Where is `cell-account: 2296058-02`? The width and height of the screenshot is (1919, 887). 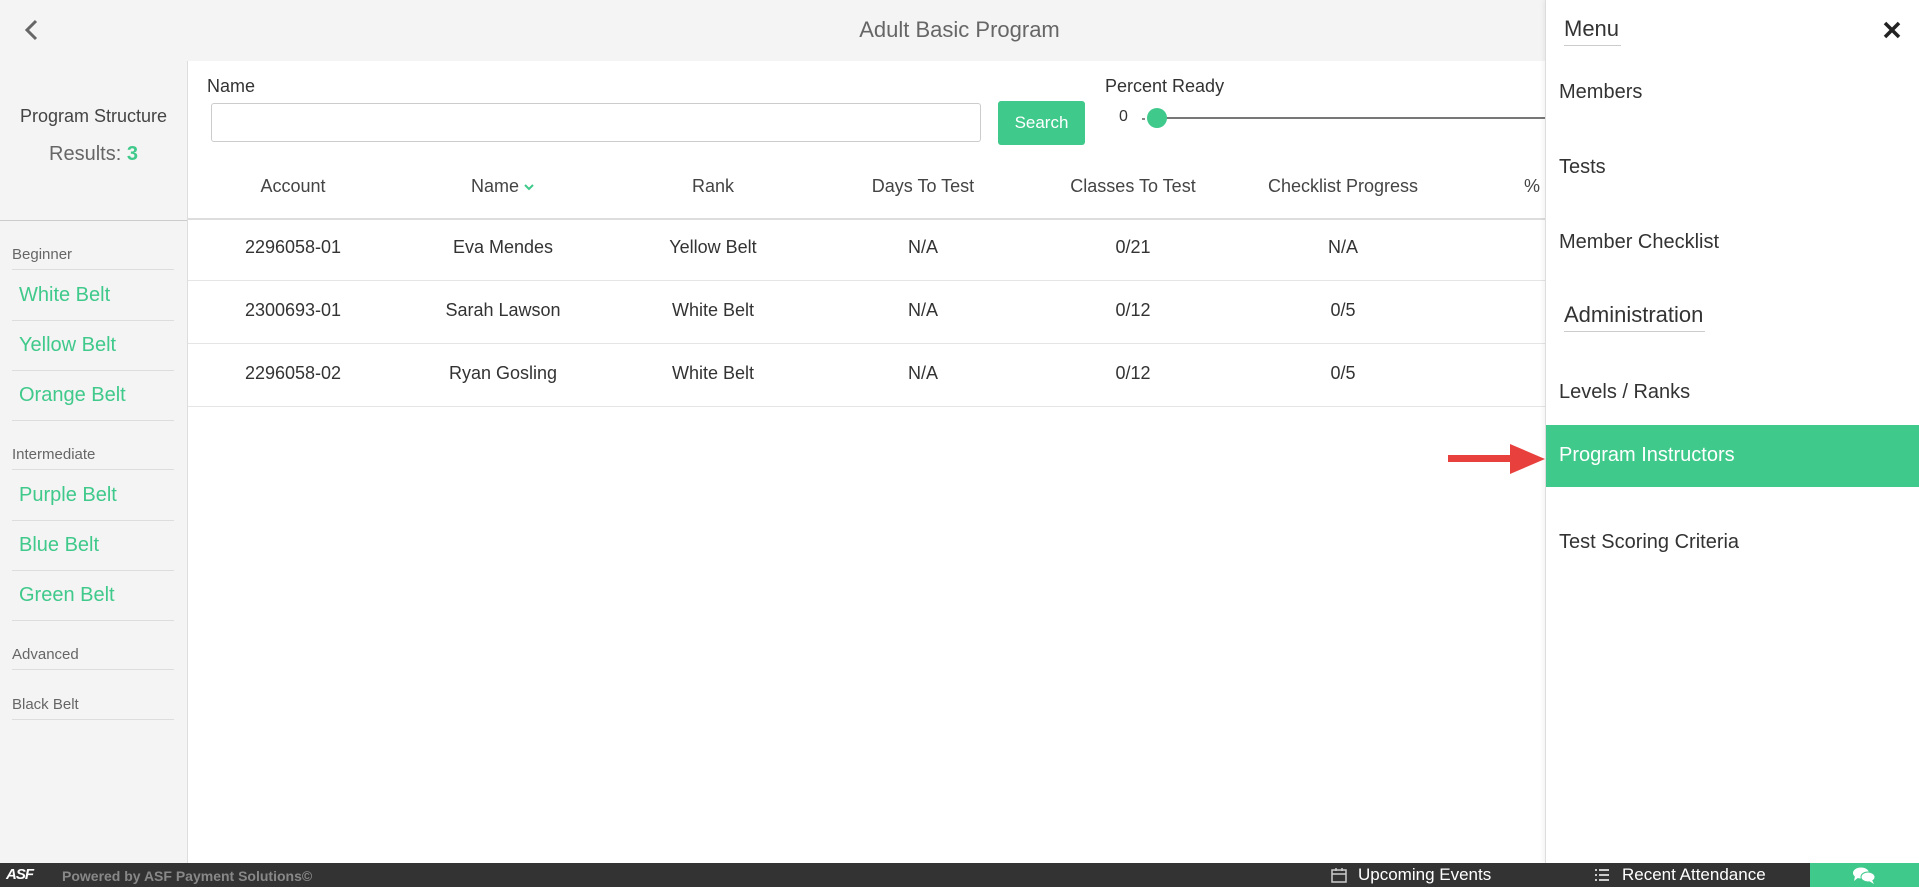
cell-account: 2296058-02 is located at coordinates (293, 373).